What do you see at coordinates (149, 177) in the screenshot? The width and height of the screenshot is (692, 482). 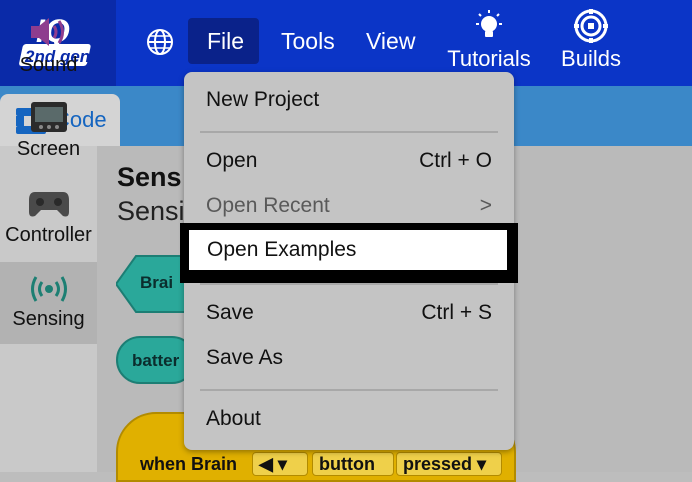 I see `palette-category-title: Sens` at bounding box center [149, 177].